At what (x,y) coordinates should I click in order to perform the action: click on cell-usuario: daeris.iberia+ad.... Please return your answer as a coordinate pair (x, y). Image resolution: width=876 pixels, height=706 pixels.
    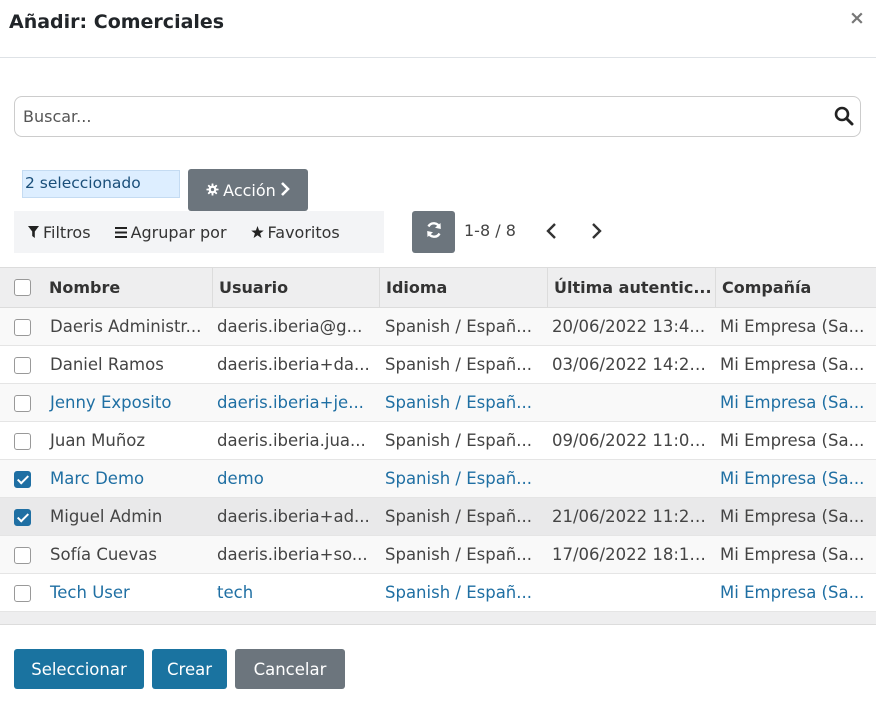
    Looking at the image, I should click on (293, 516).